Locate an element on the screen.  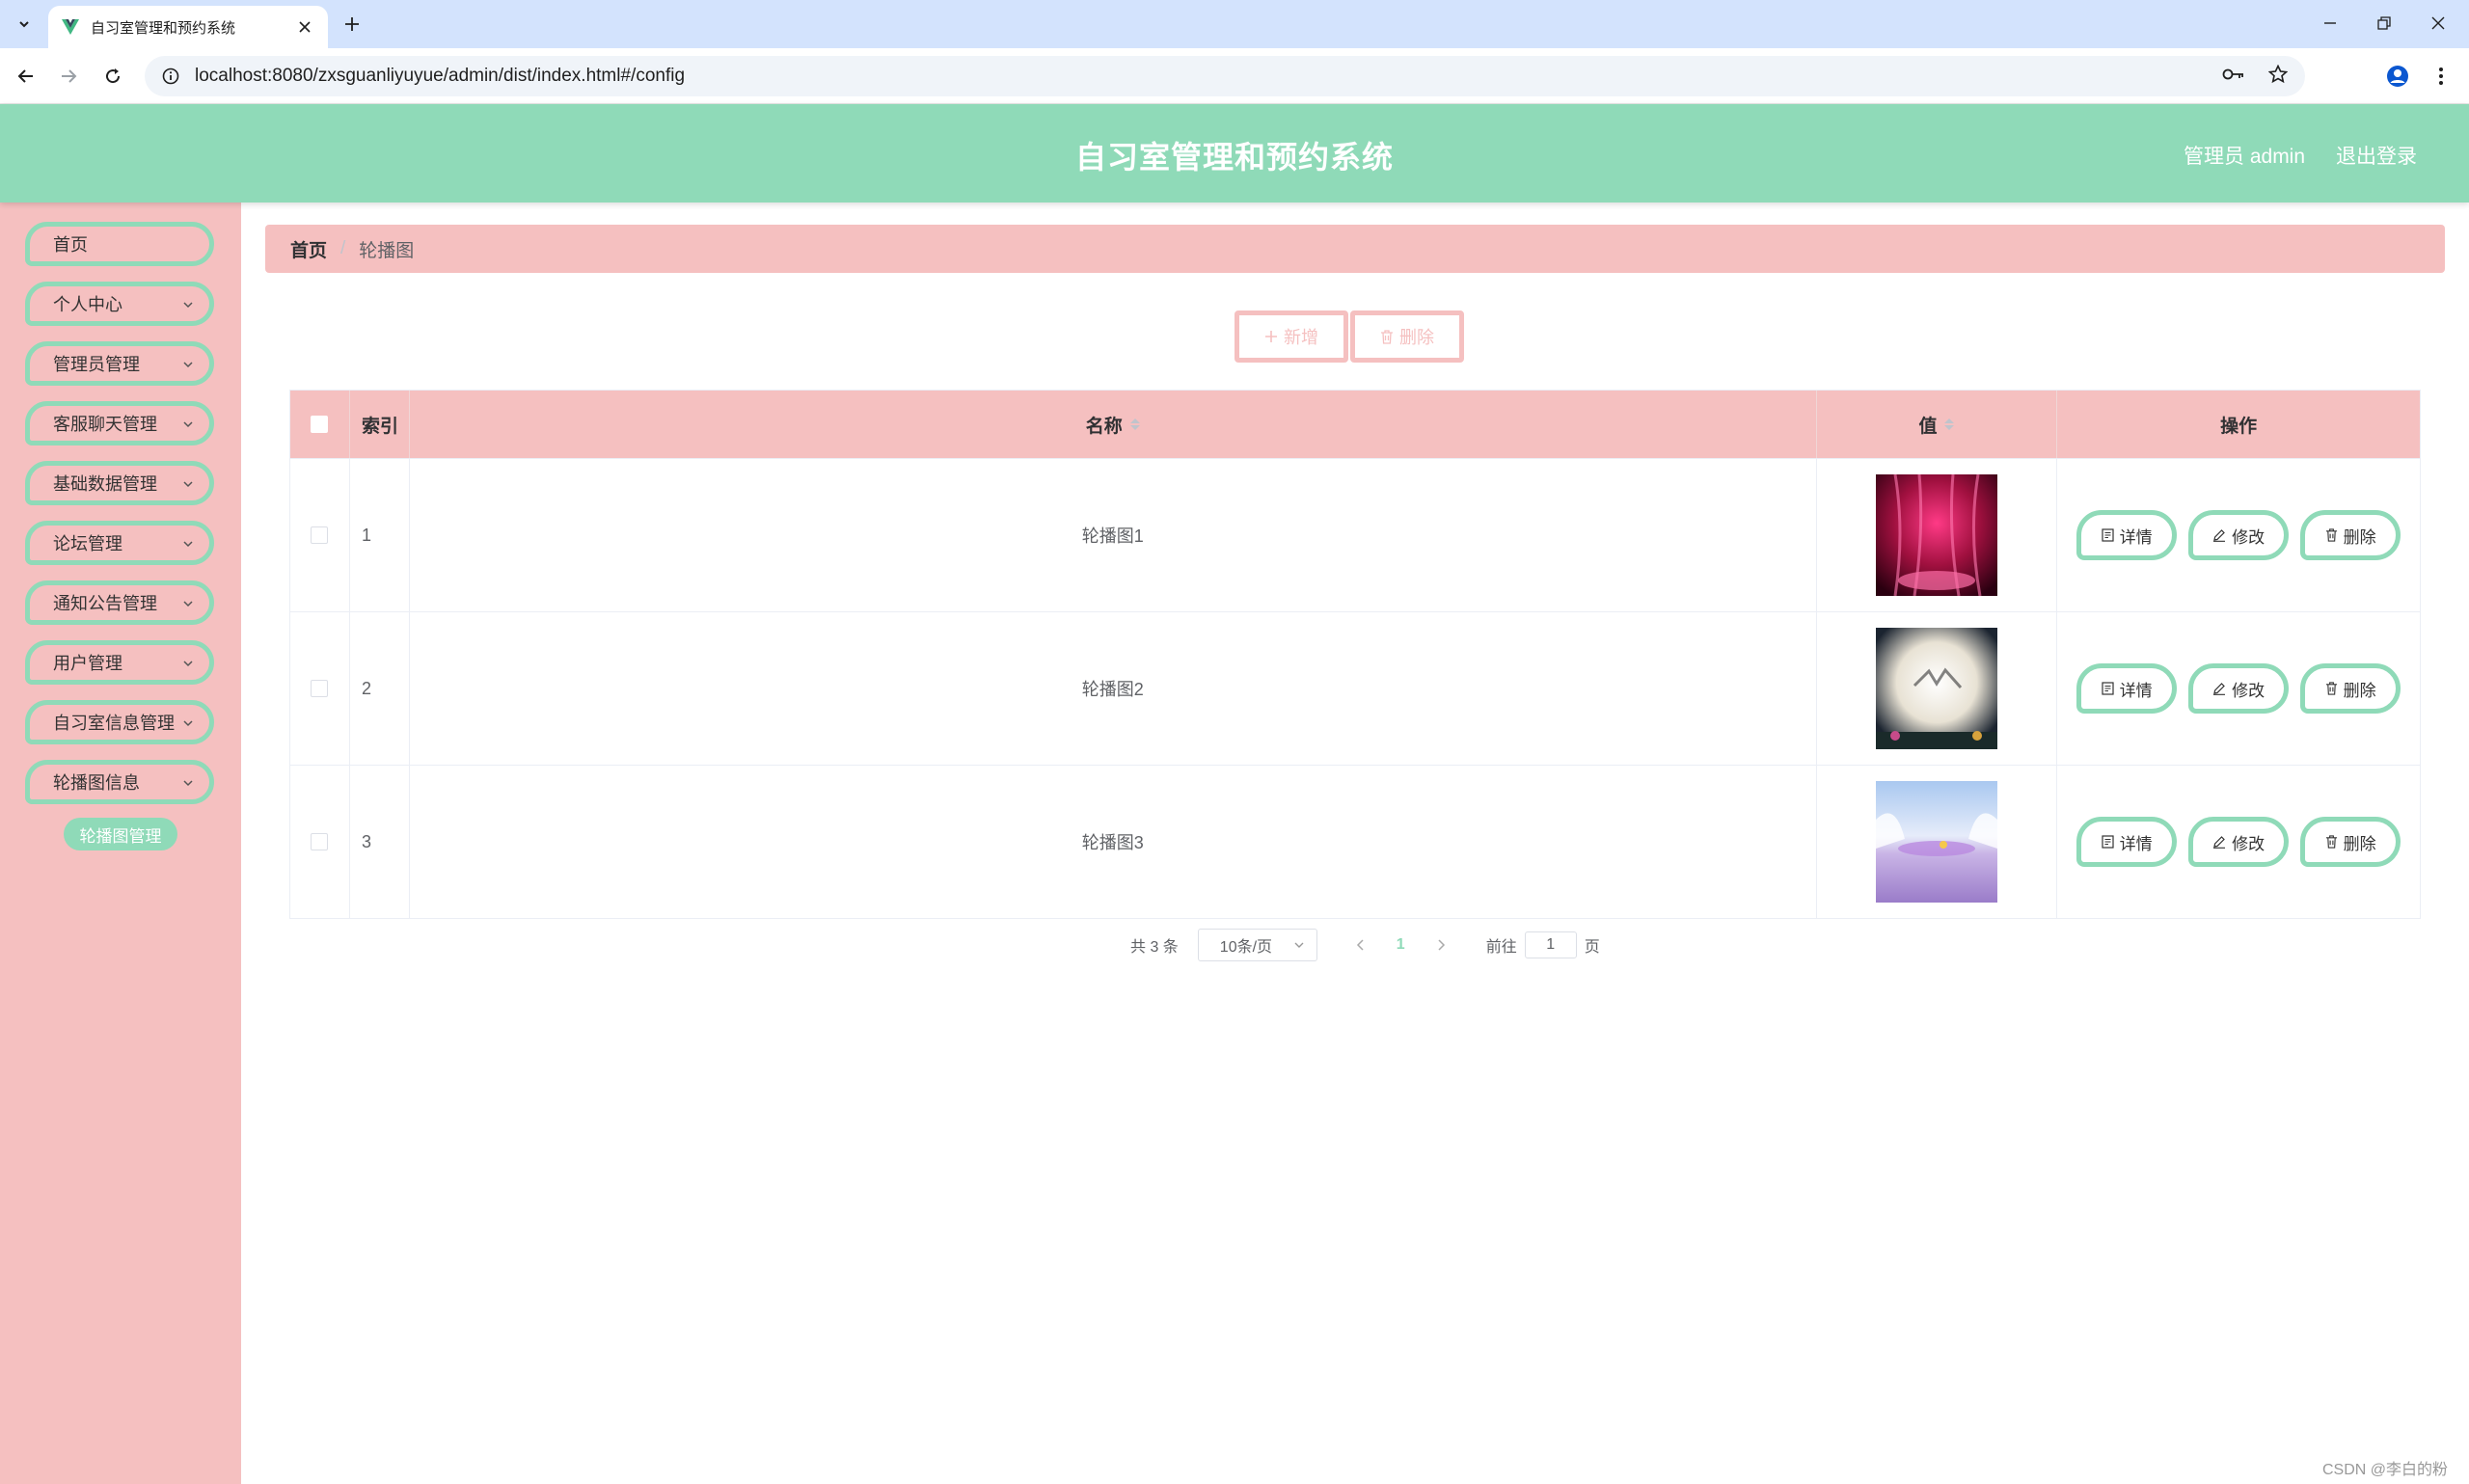
reload-button is located at coordinates (113, 76).